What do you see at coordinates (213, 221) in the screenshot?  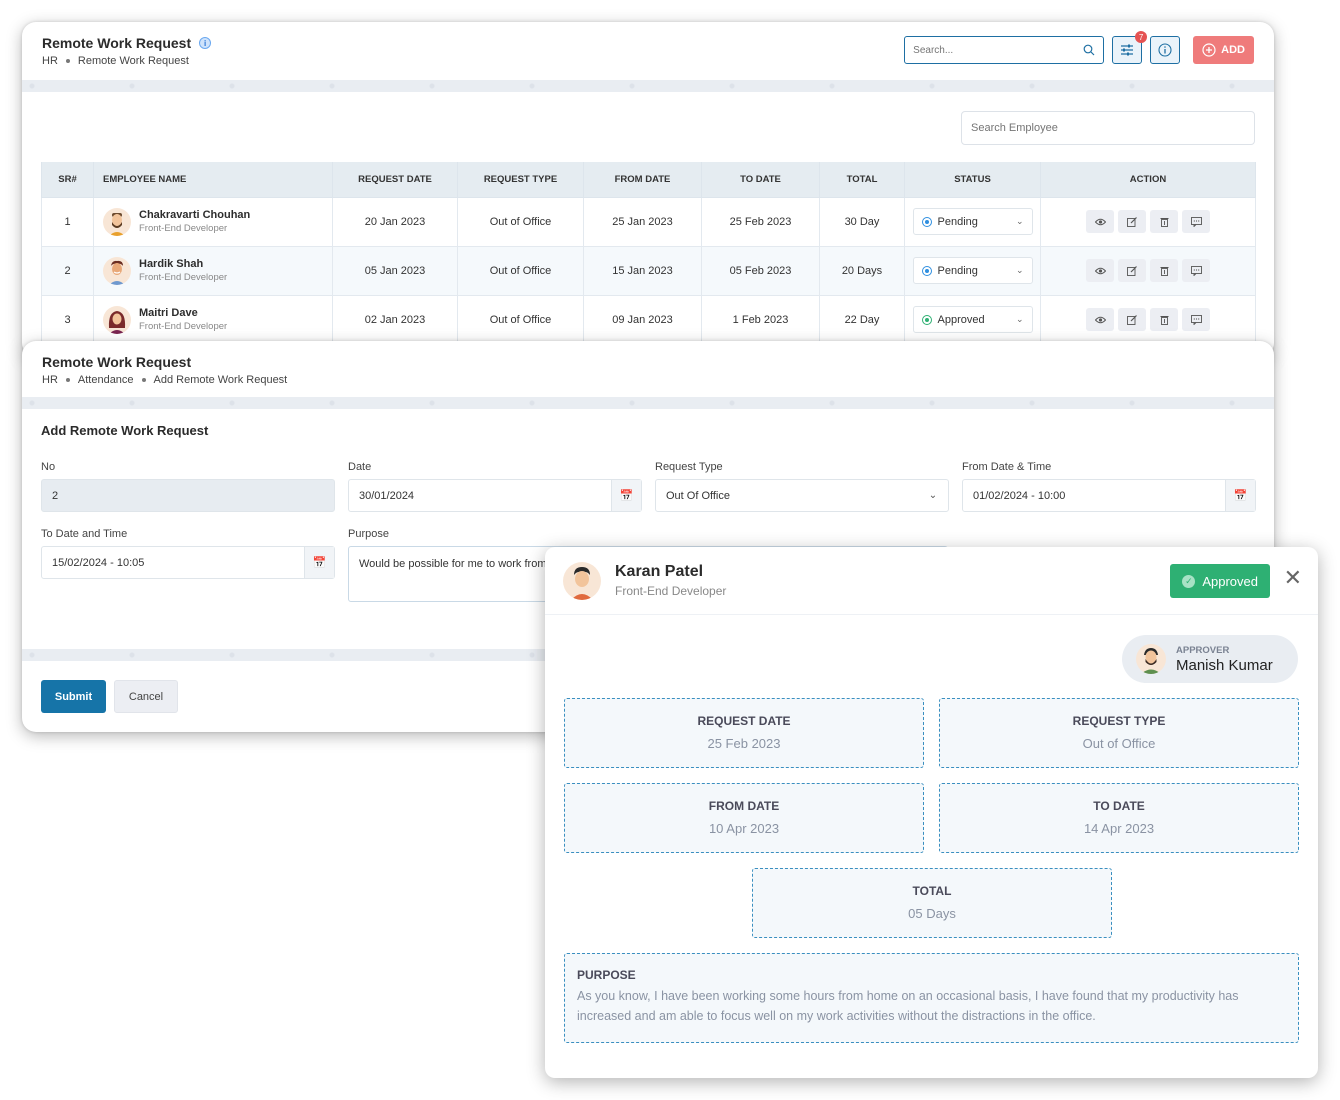 I see `employee-cell: Chakravarti Chouhan Front-End Developer` at bounding box center [213, 221].